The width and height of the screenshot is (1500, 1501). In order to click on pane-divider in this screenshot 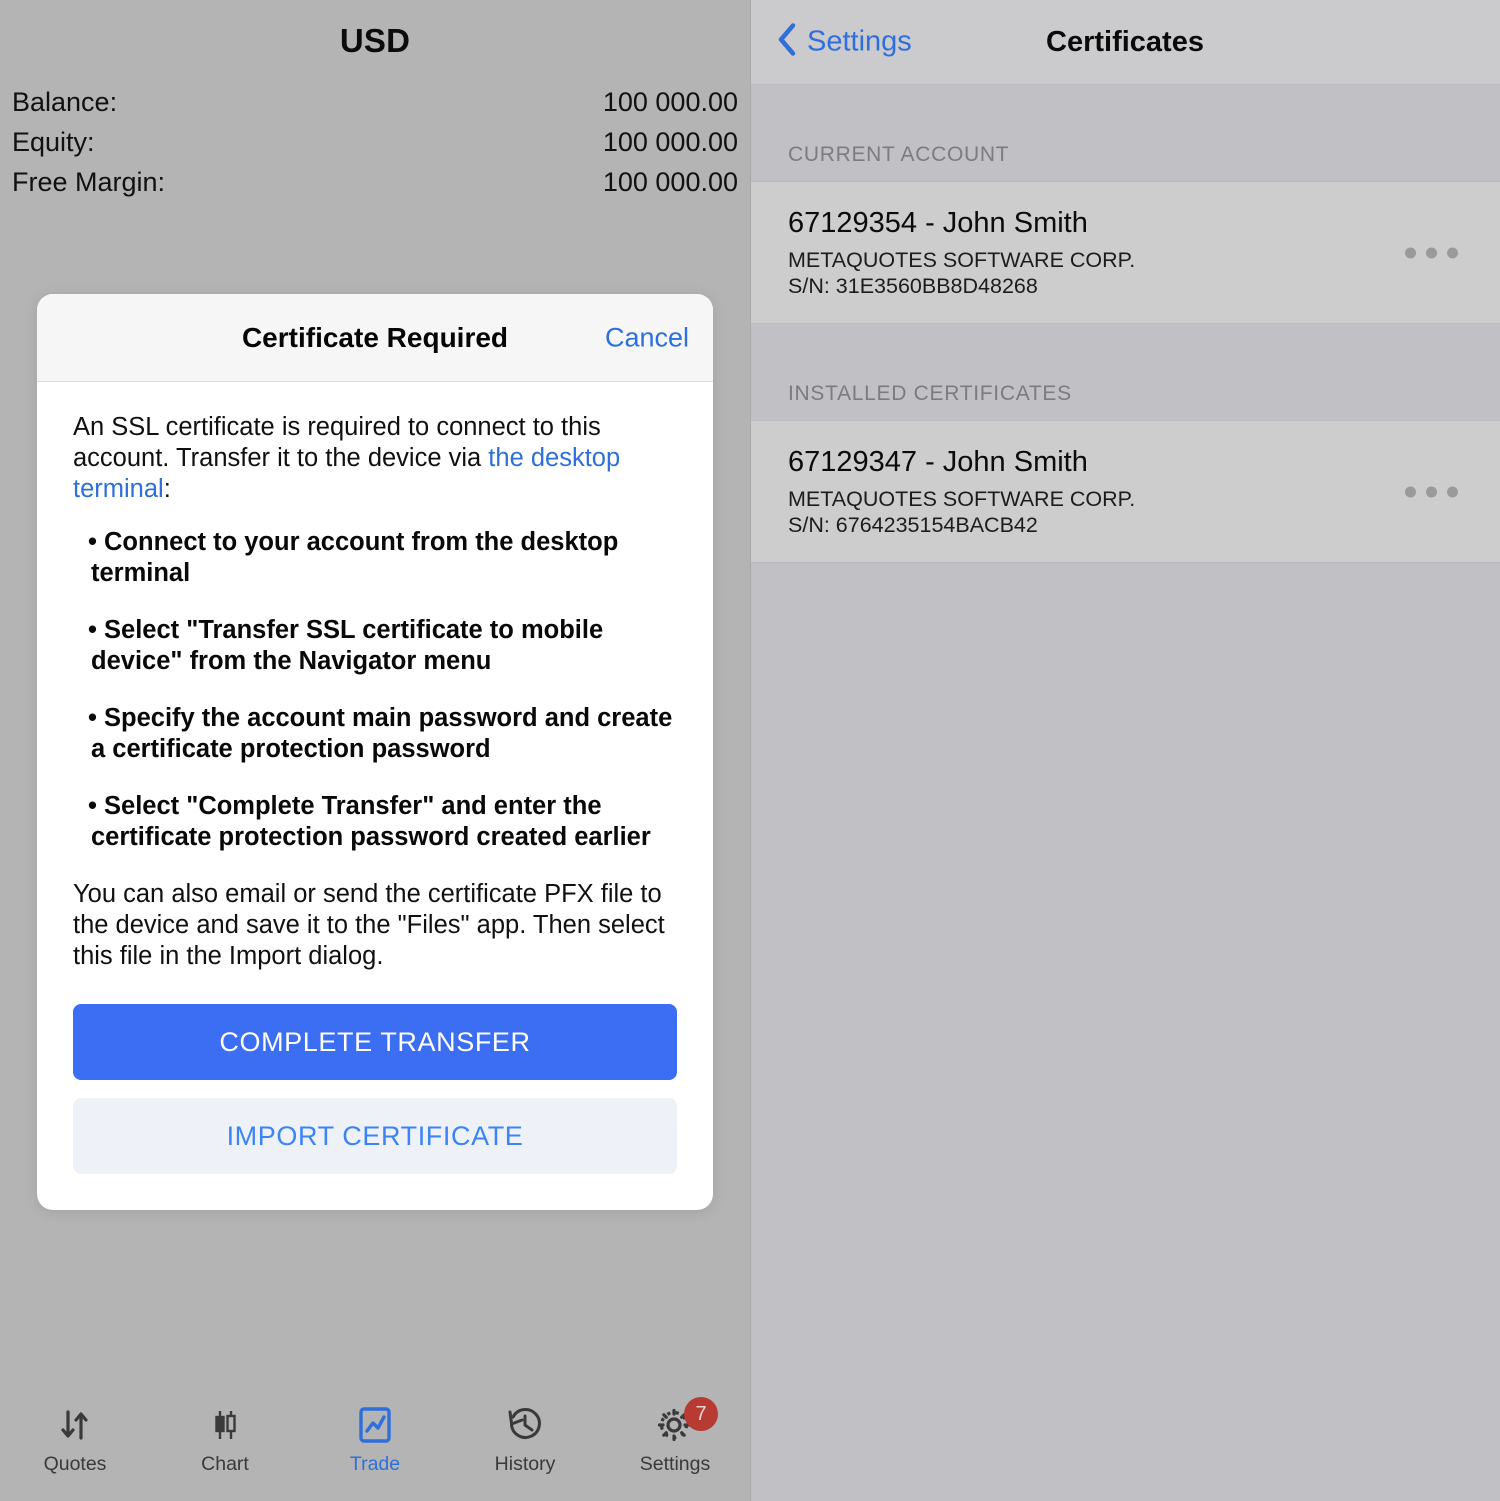, I will do `click(750, 750)`.